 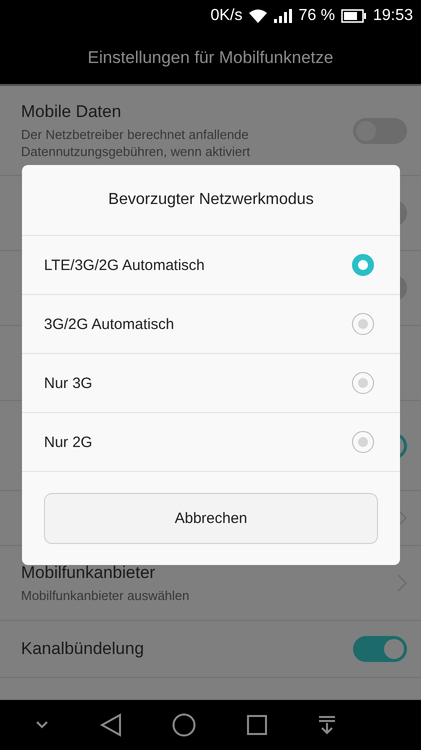 I want to click on network-speed: 0K/s, so click(x=226, y=15).